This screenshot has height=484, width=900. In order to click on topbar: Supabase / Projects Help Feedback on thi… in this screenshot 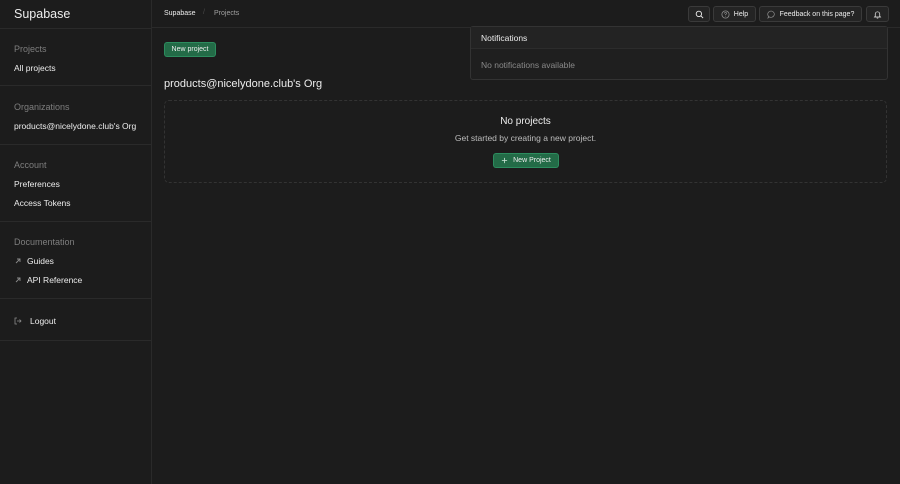, I will do `click(526, 14)`.